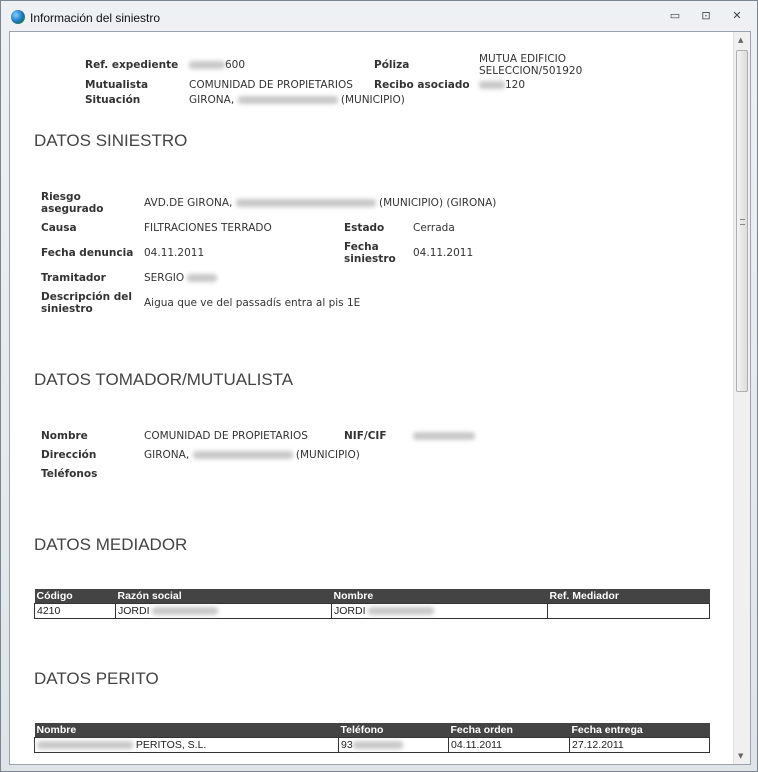 This screenshot has width=758, height=772. What do you see at coordinates (72, 209) in the screenshot?
I see `riesgo-label-2: asegurado` at bounding box center [72, 209].